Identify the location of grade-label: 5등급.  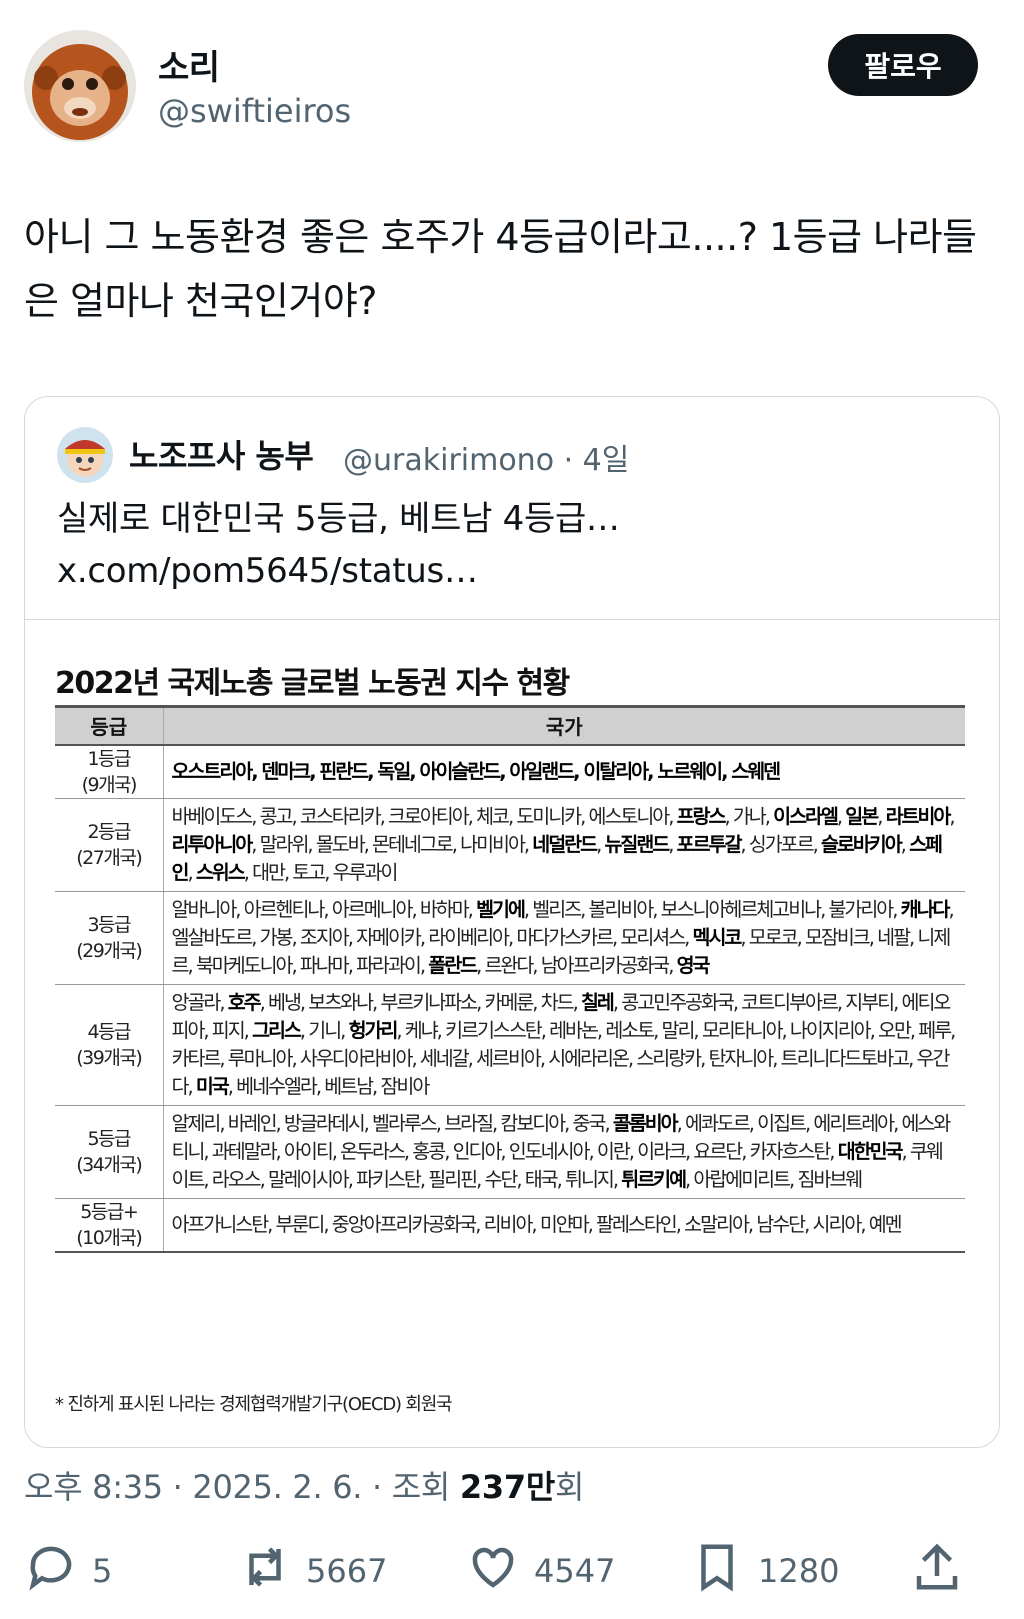
(109, 1138).